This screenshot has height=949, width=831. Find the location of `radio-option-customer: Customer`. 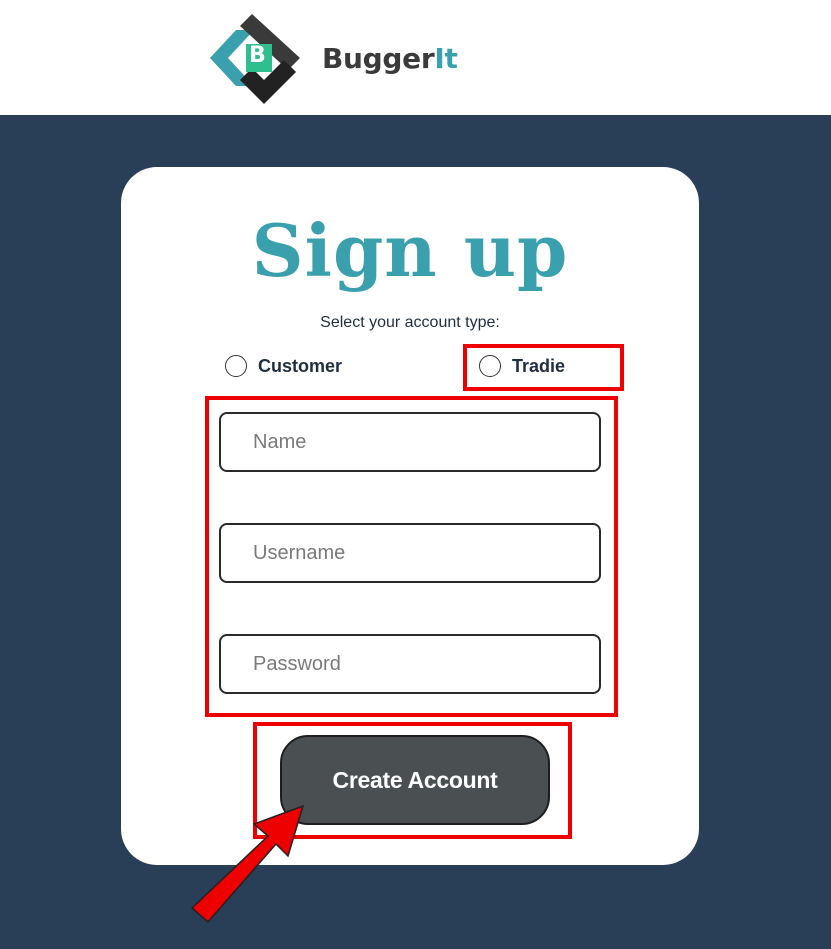

radio-option-customer: Customer is located at coordinates (283, 366).